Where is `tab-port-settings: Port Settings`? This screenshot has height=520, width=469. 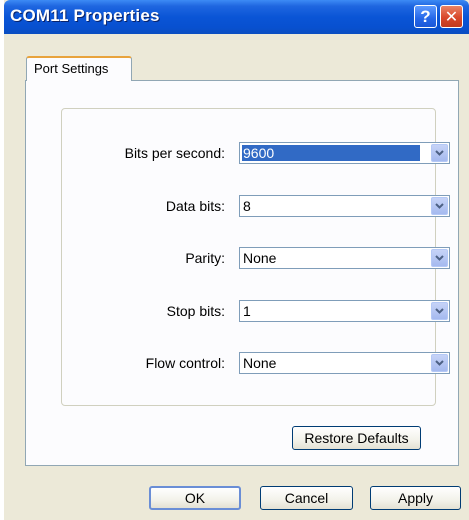
tab-port-settings: Port Settings is located at coordinates (79, 68).